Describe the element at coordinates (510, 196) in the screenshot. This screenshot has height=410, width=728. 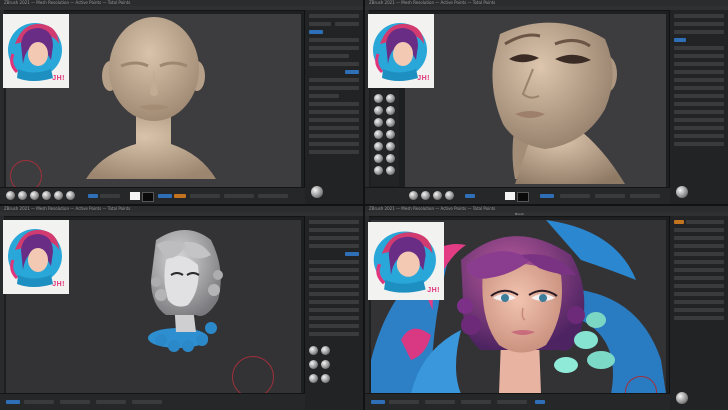
I see `color-swatch-white` at that location.